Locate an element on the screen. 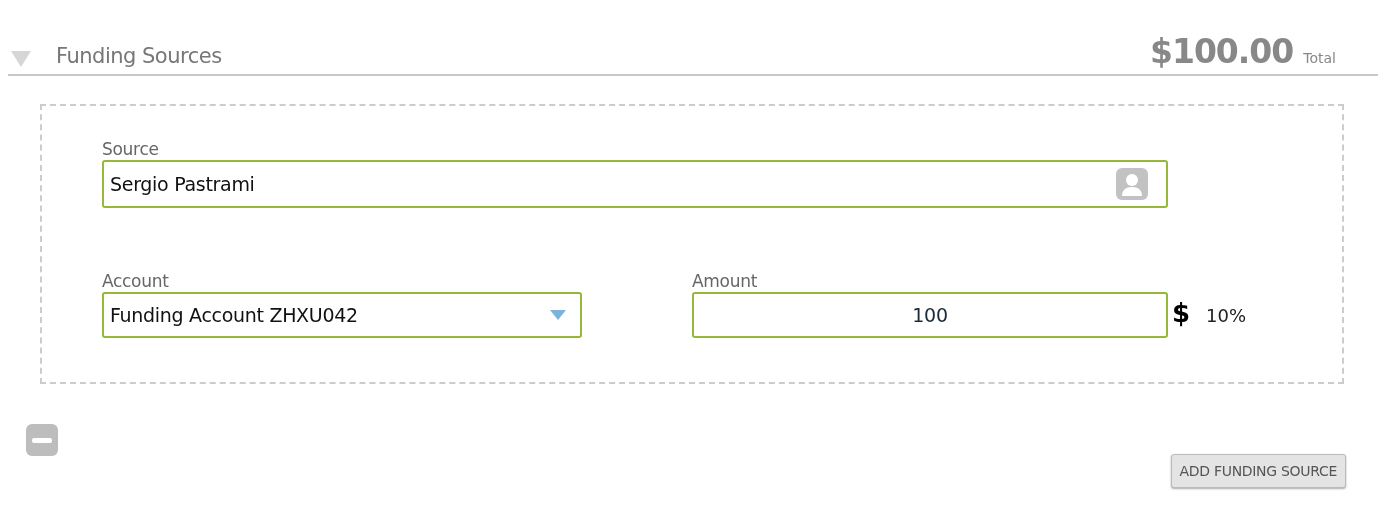 This screenshot has height=524, width=1384. account-dropdown: Funding Account ZHXU042 is located at coordinates (342, 315).